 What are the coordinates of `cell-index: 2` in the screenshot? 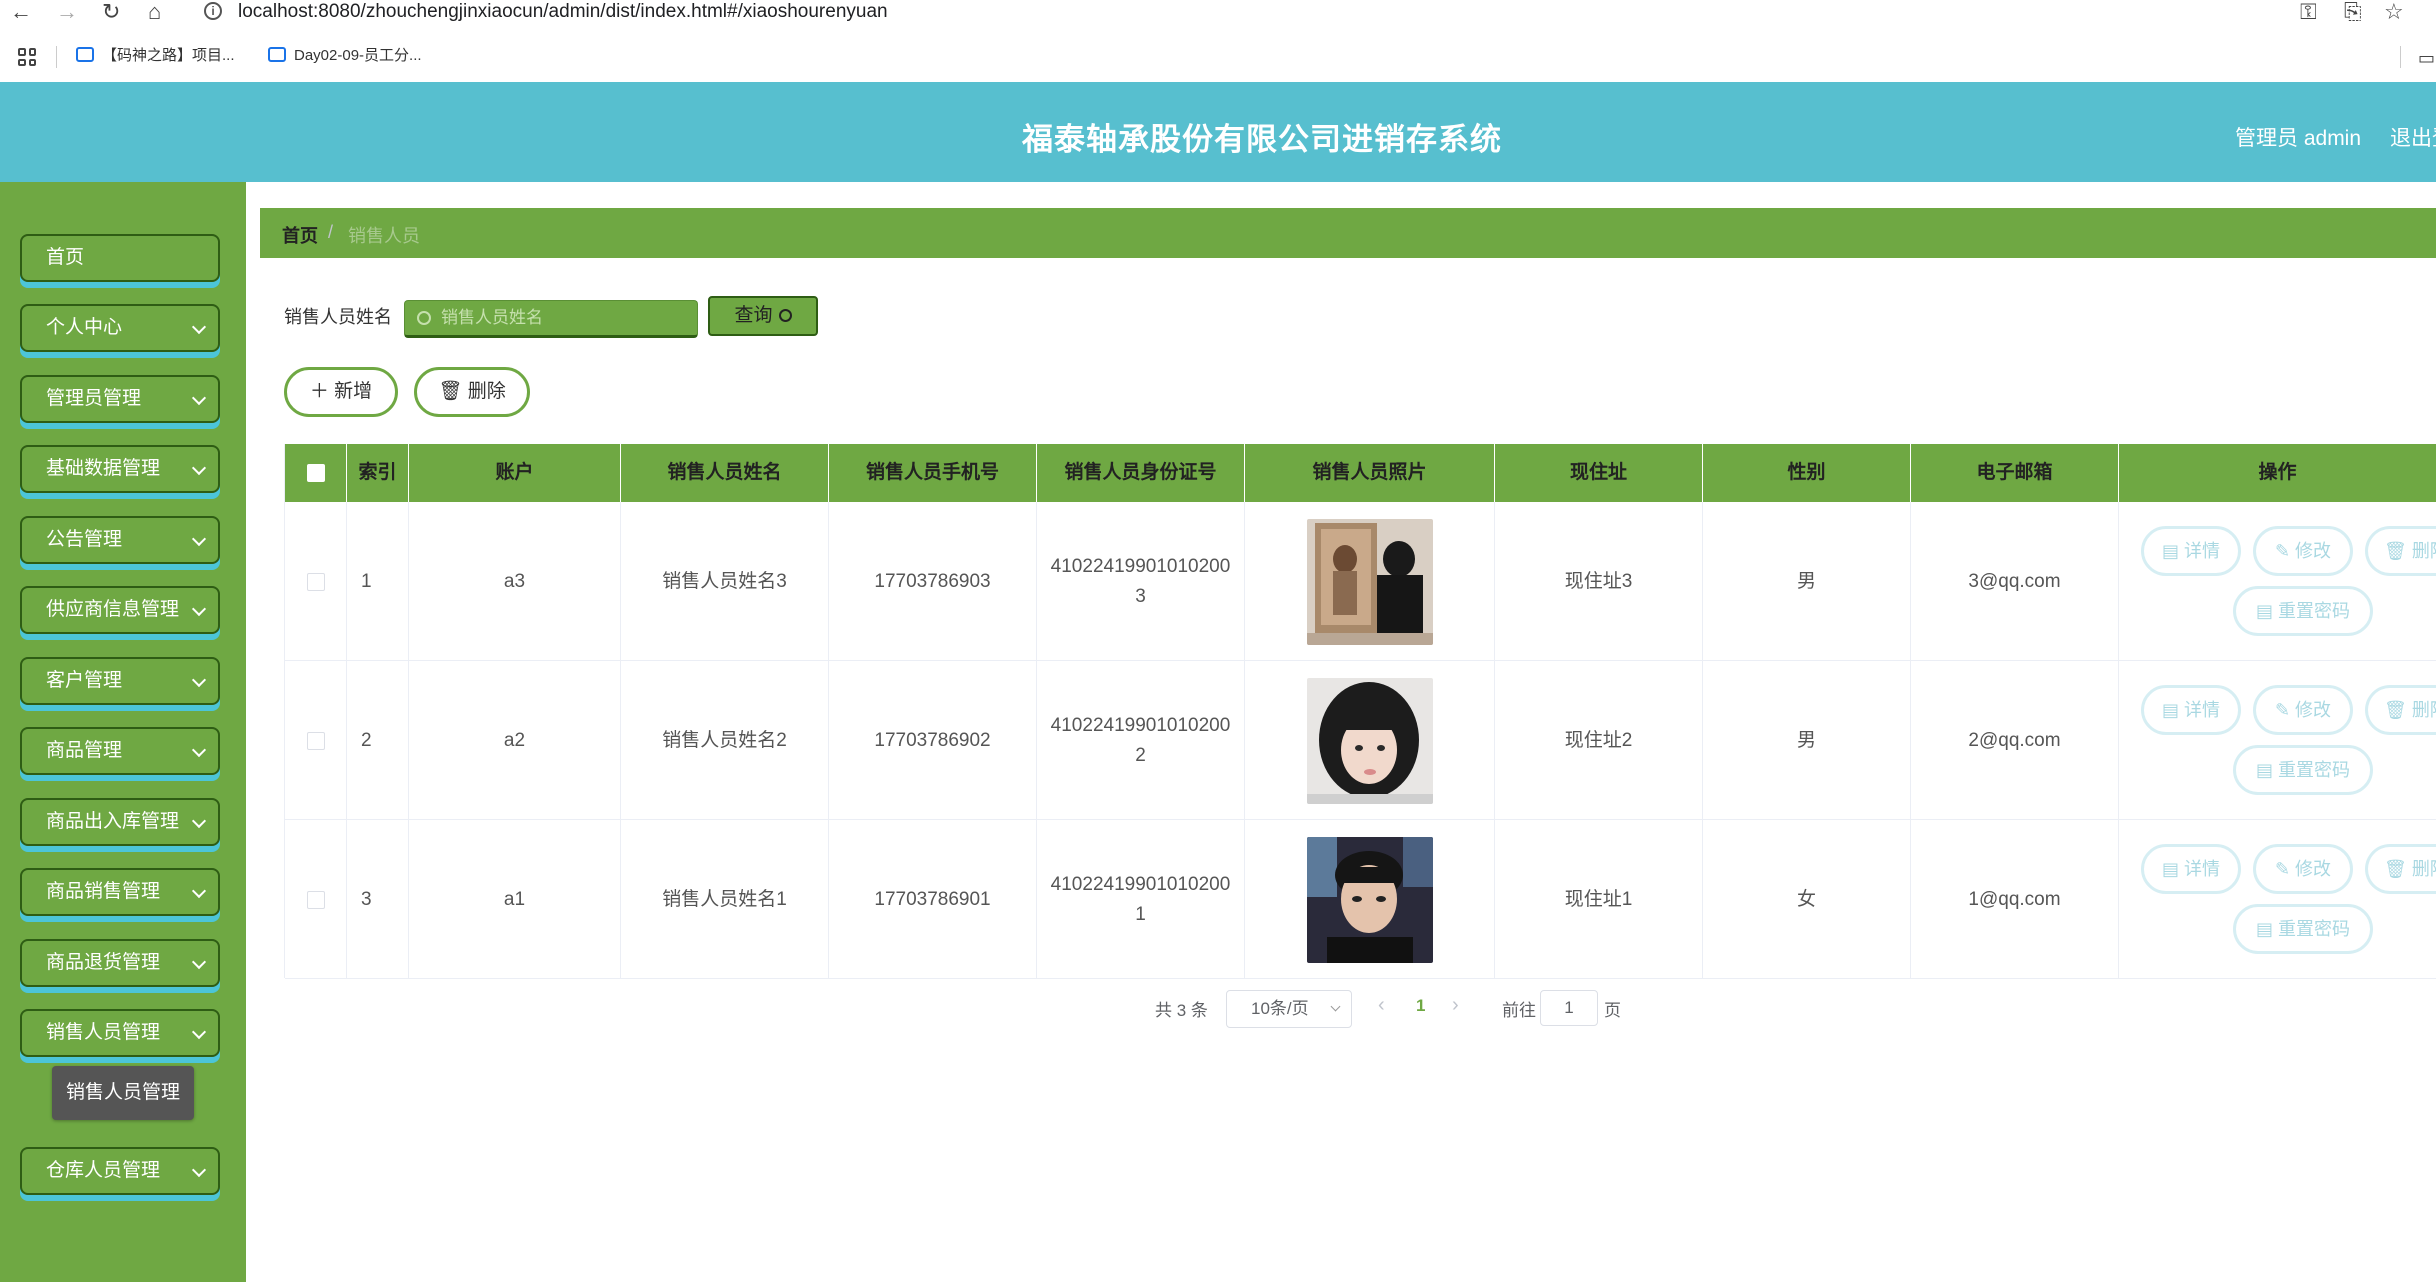 It's located at (378, 740).